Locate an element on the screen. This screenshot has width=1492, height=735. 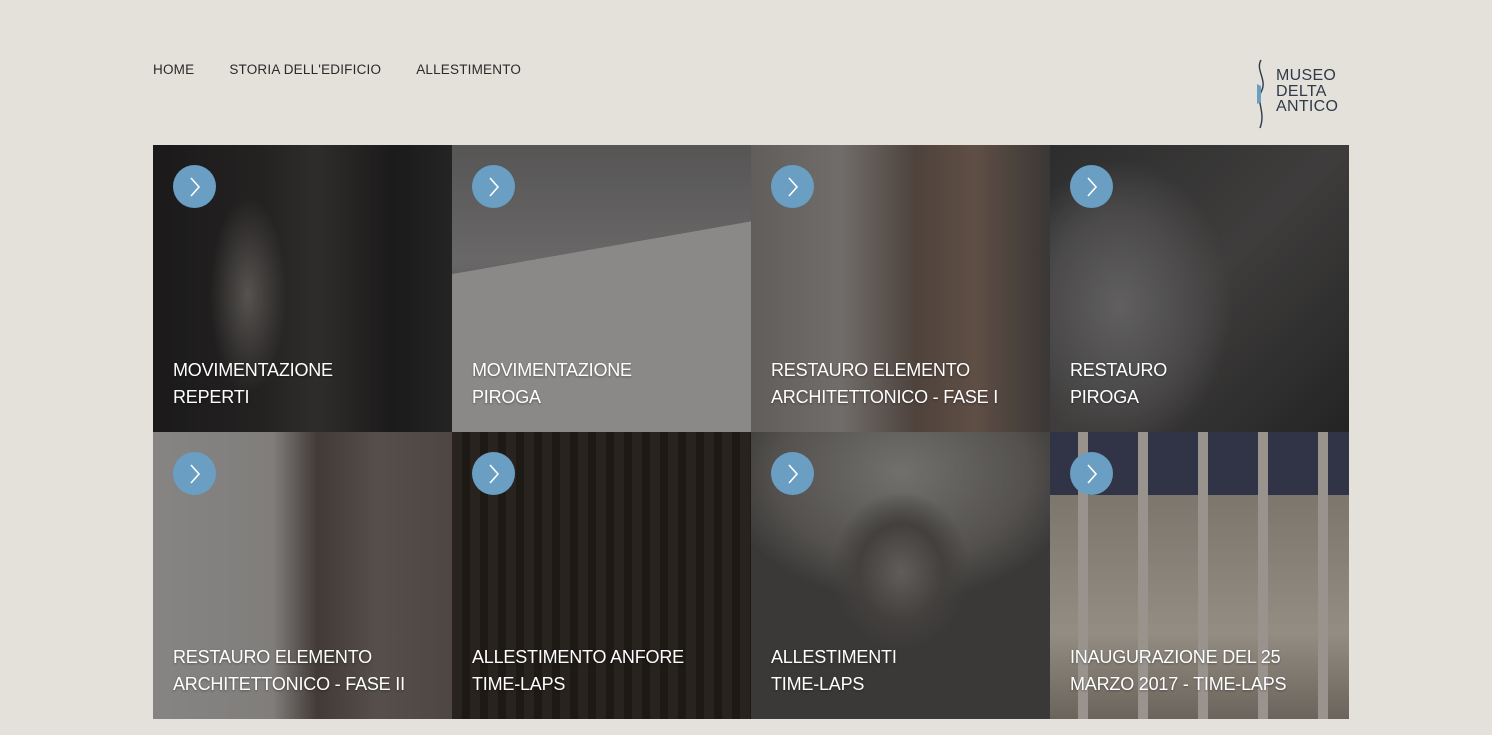
museo-logo: MUSEO DELTA ANTICO is located at coordinates (1302, 95).